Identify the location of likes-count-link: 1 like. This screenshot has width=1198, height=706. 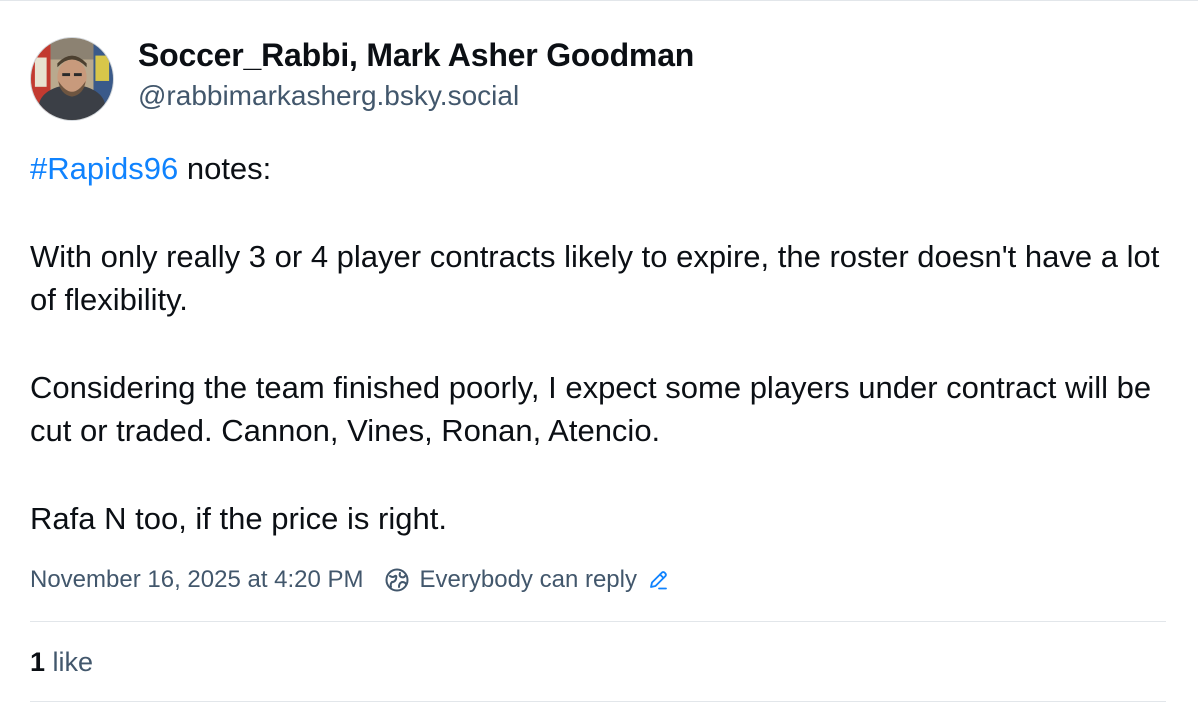
(61, 662).